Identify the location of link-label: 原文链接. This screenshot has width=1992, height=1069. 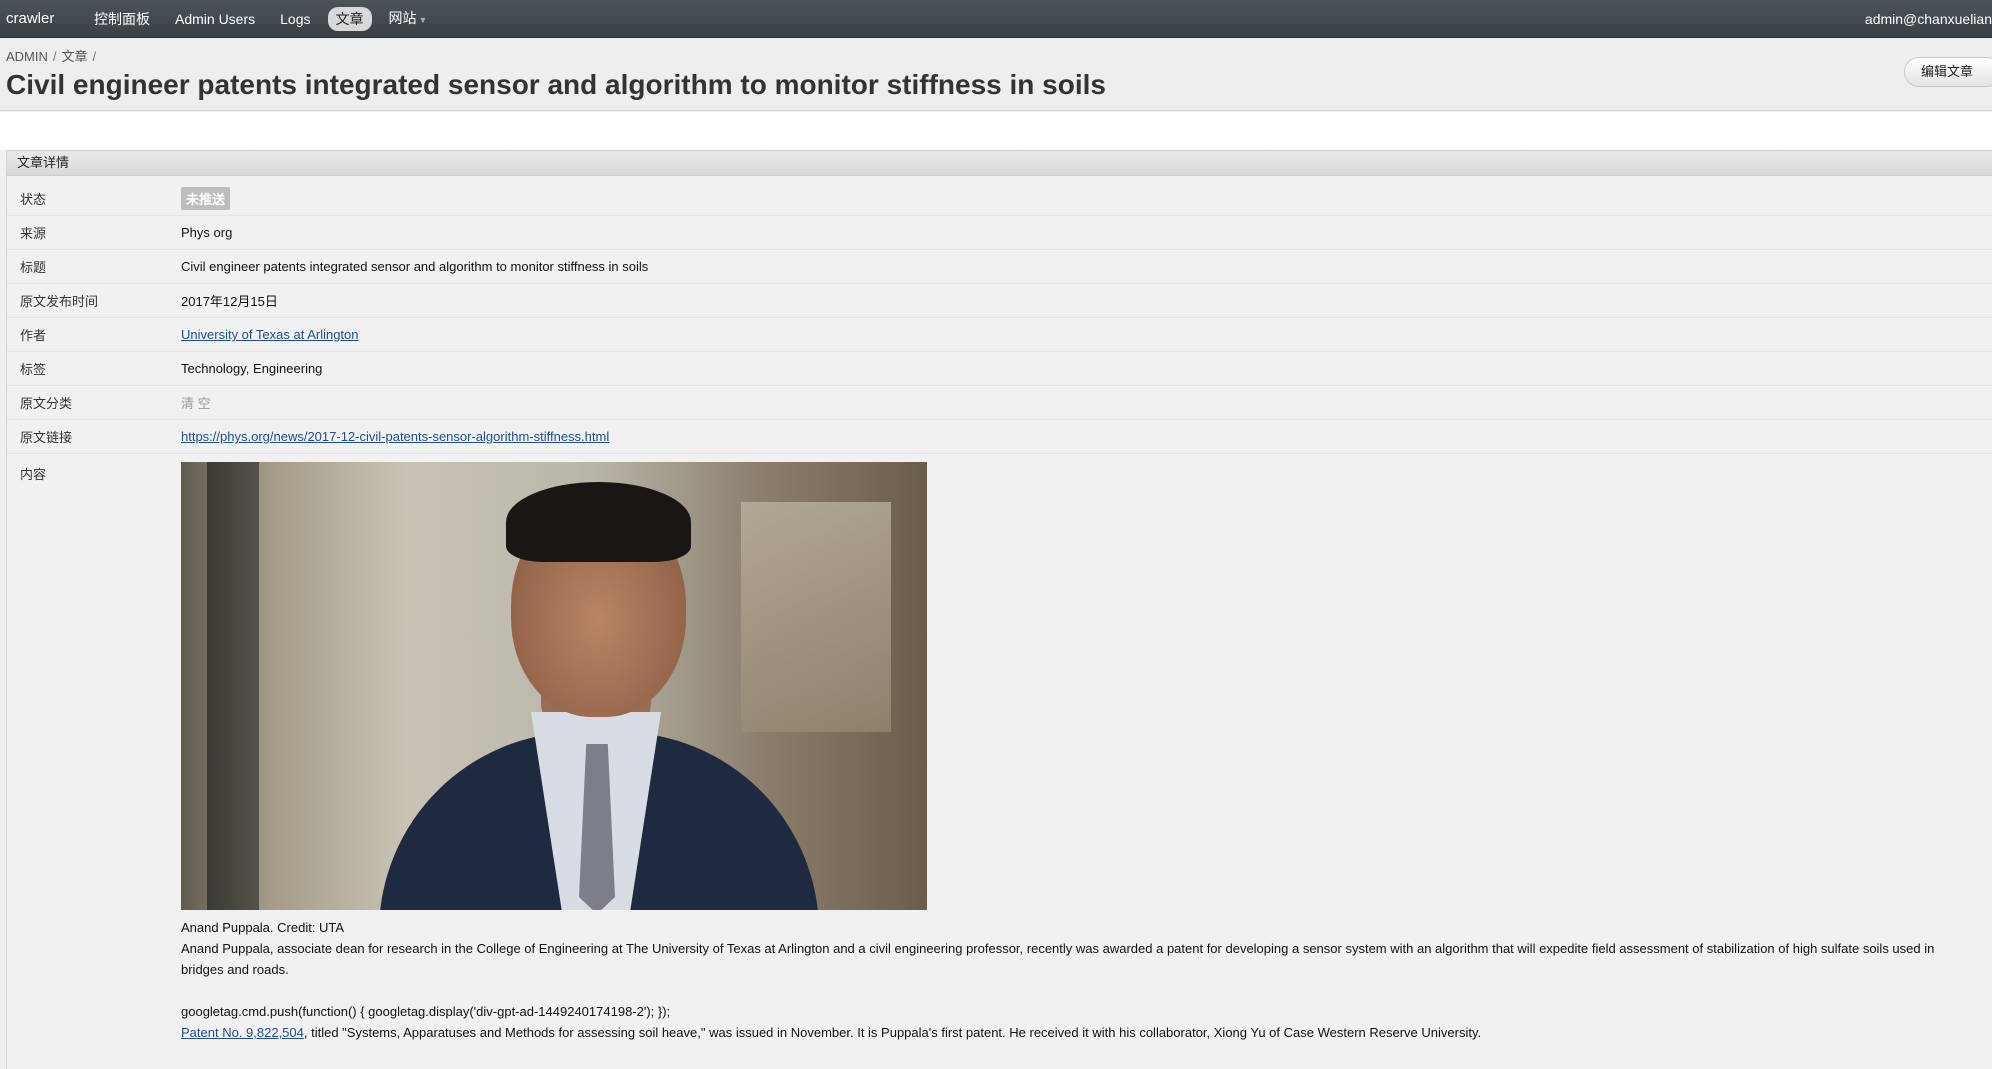
(46, 437).